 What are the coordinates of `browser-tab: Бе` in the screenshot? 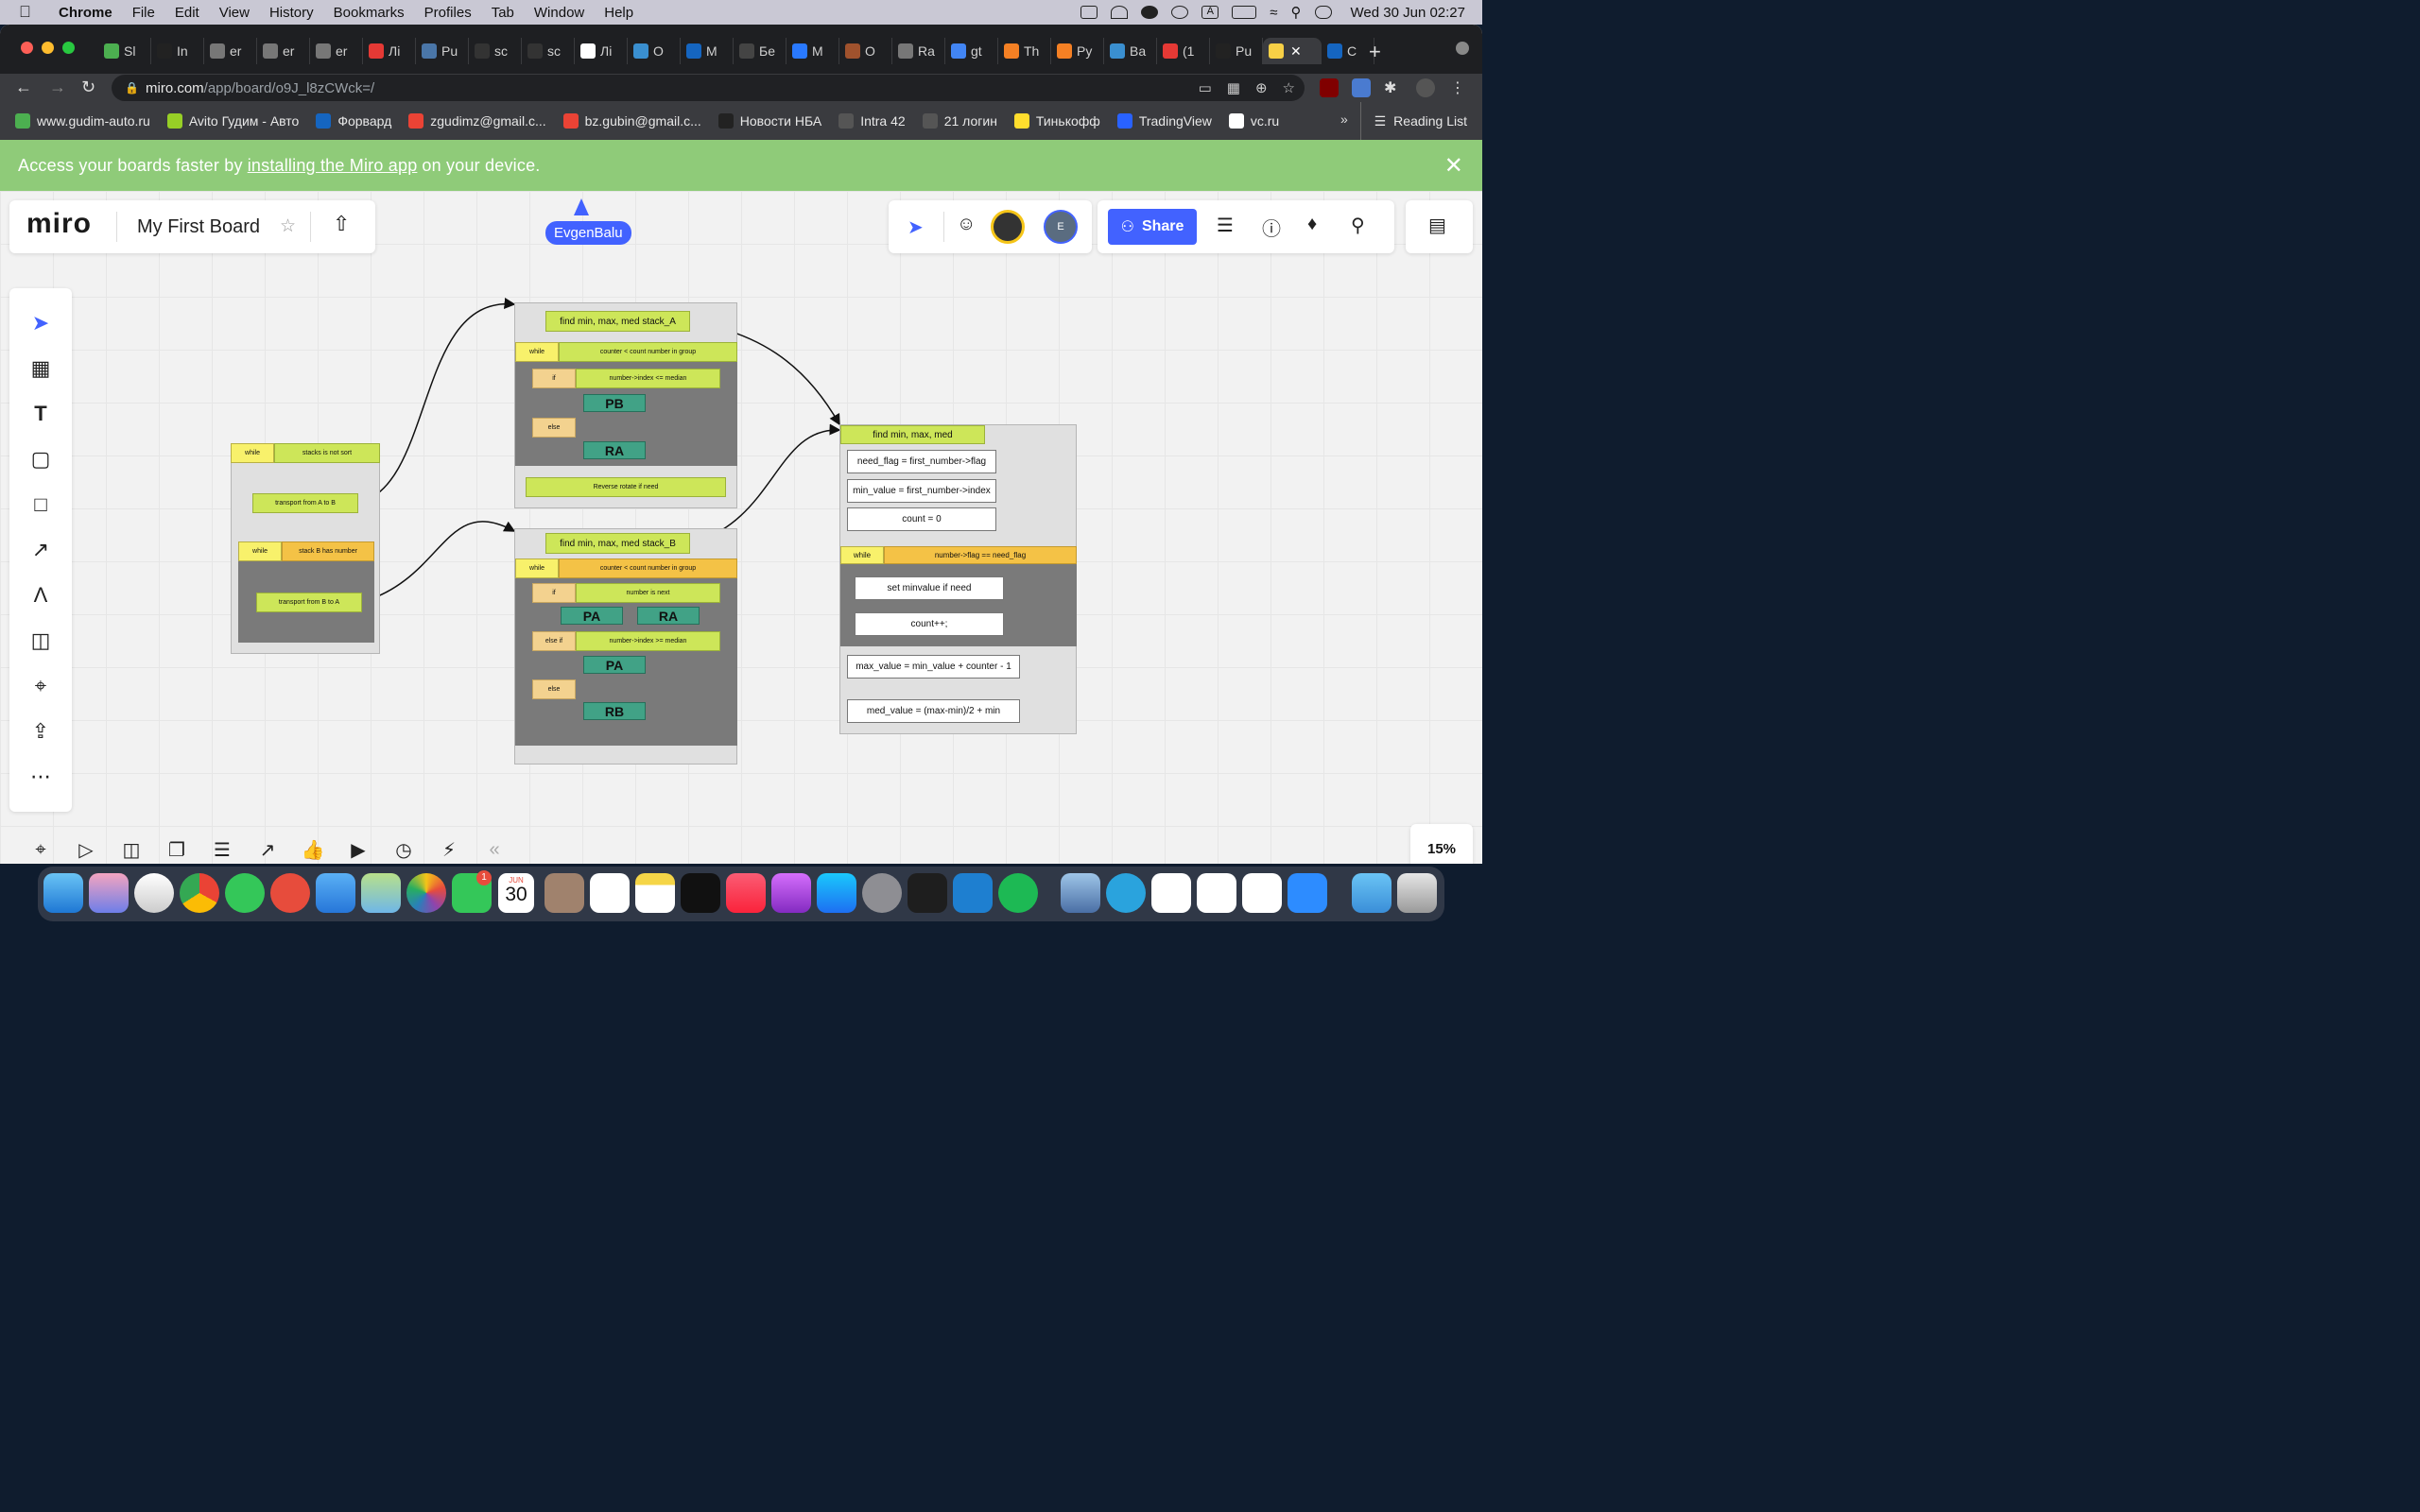 It's located at (760, 51).